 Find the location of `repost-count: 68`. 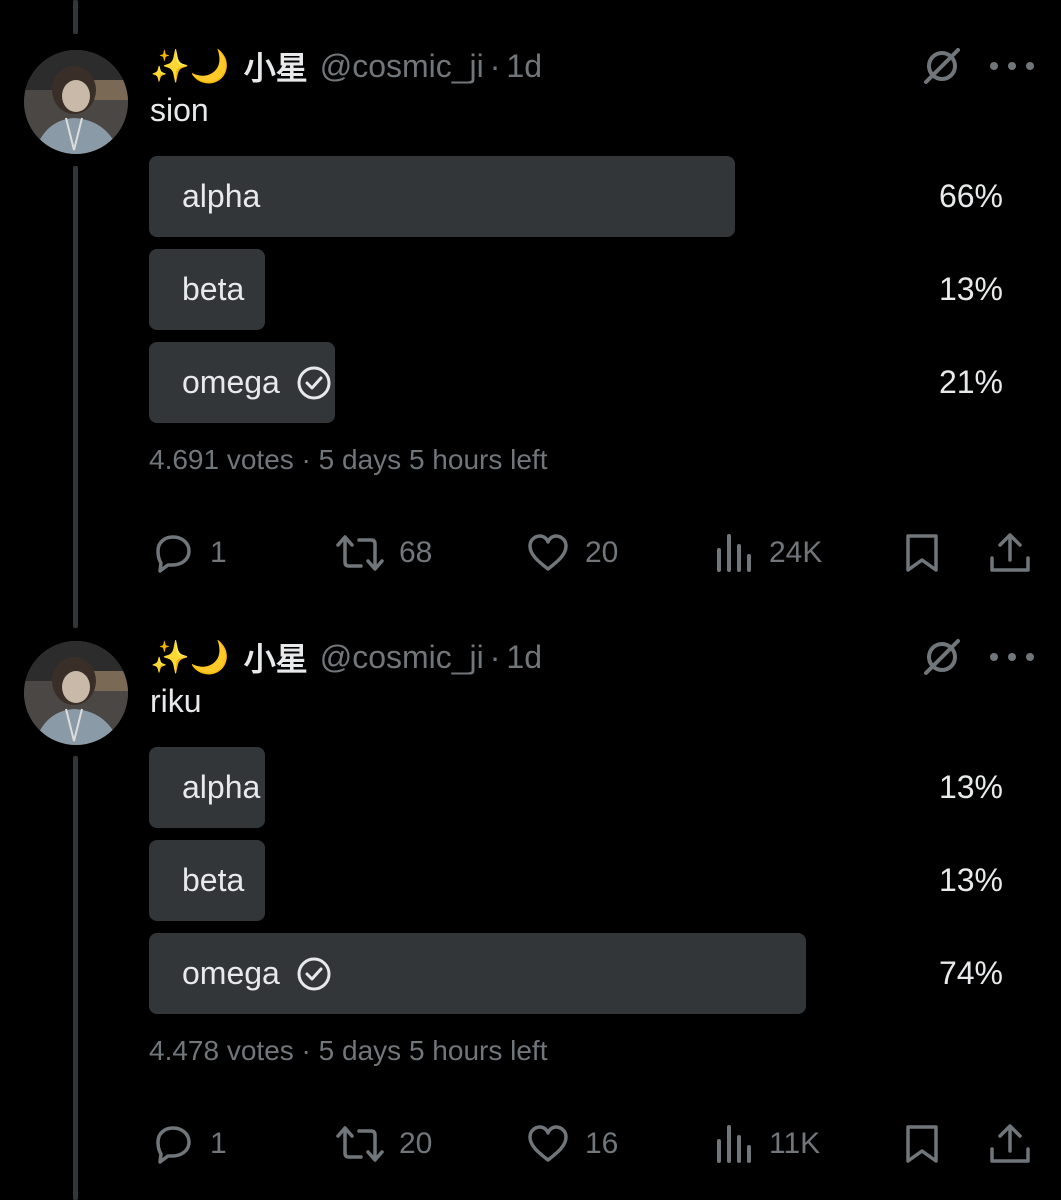

repost-count: 68 is located at coordinates (416, 552).